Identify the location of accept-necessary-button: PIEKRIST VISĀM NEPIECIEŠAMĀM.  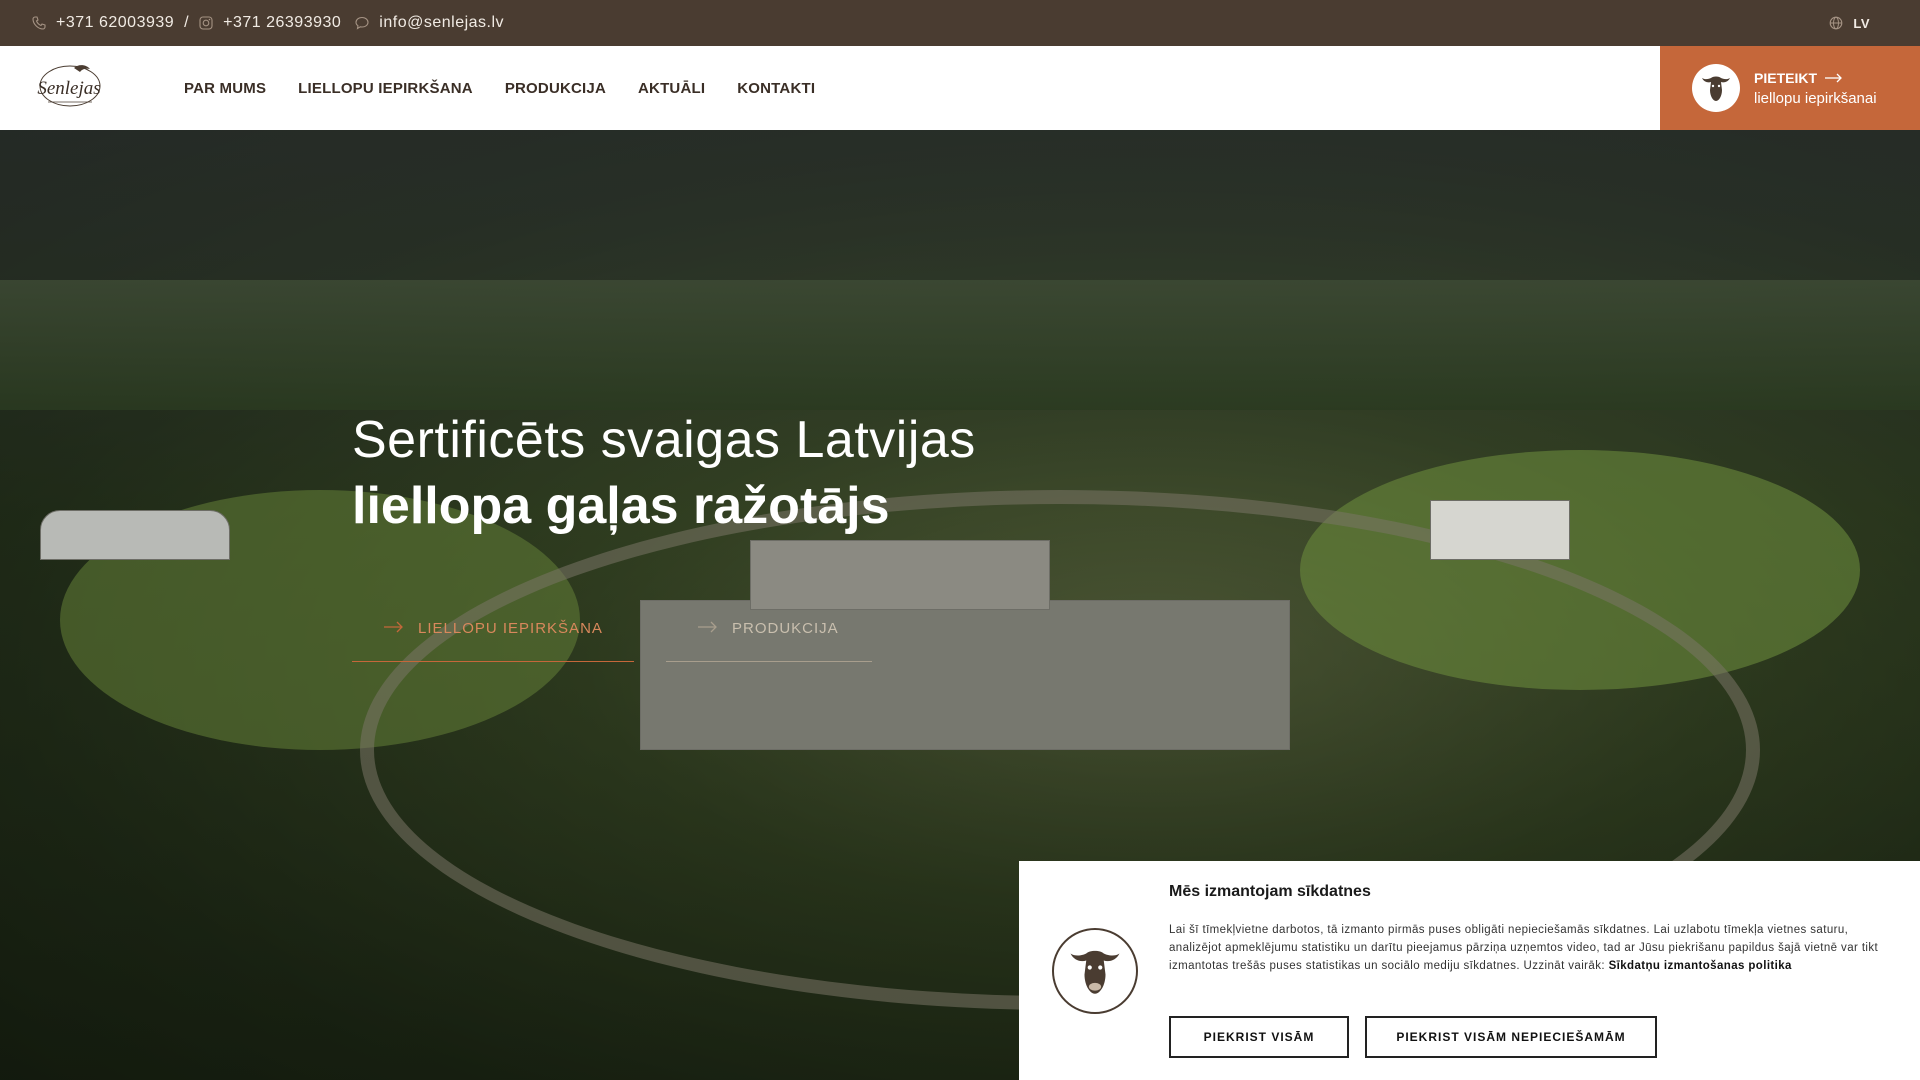
(1511, 1037).